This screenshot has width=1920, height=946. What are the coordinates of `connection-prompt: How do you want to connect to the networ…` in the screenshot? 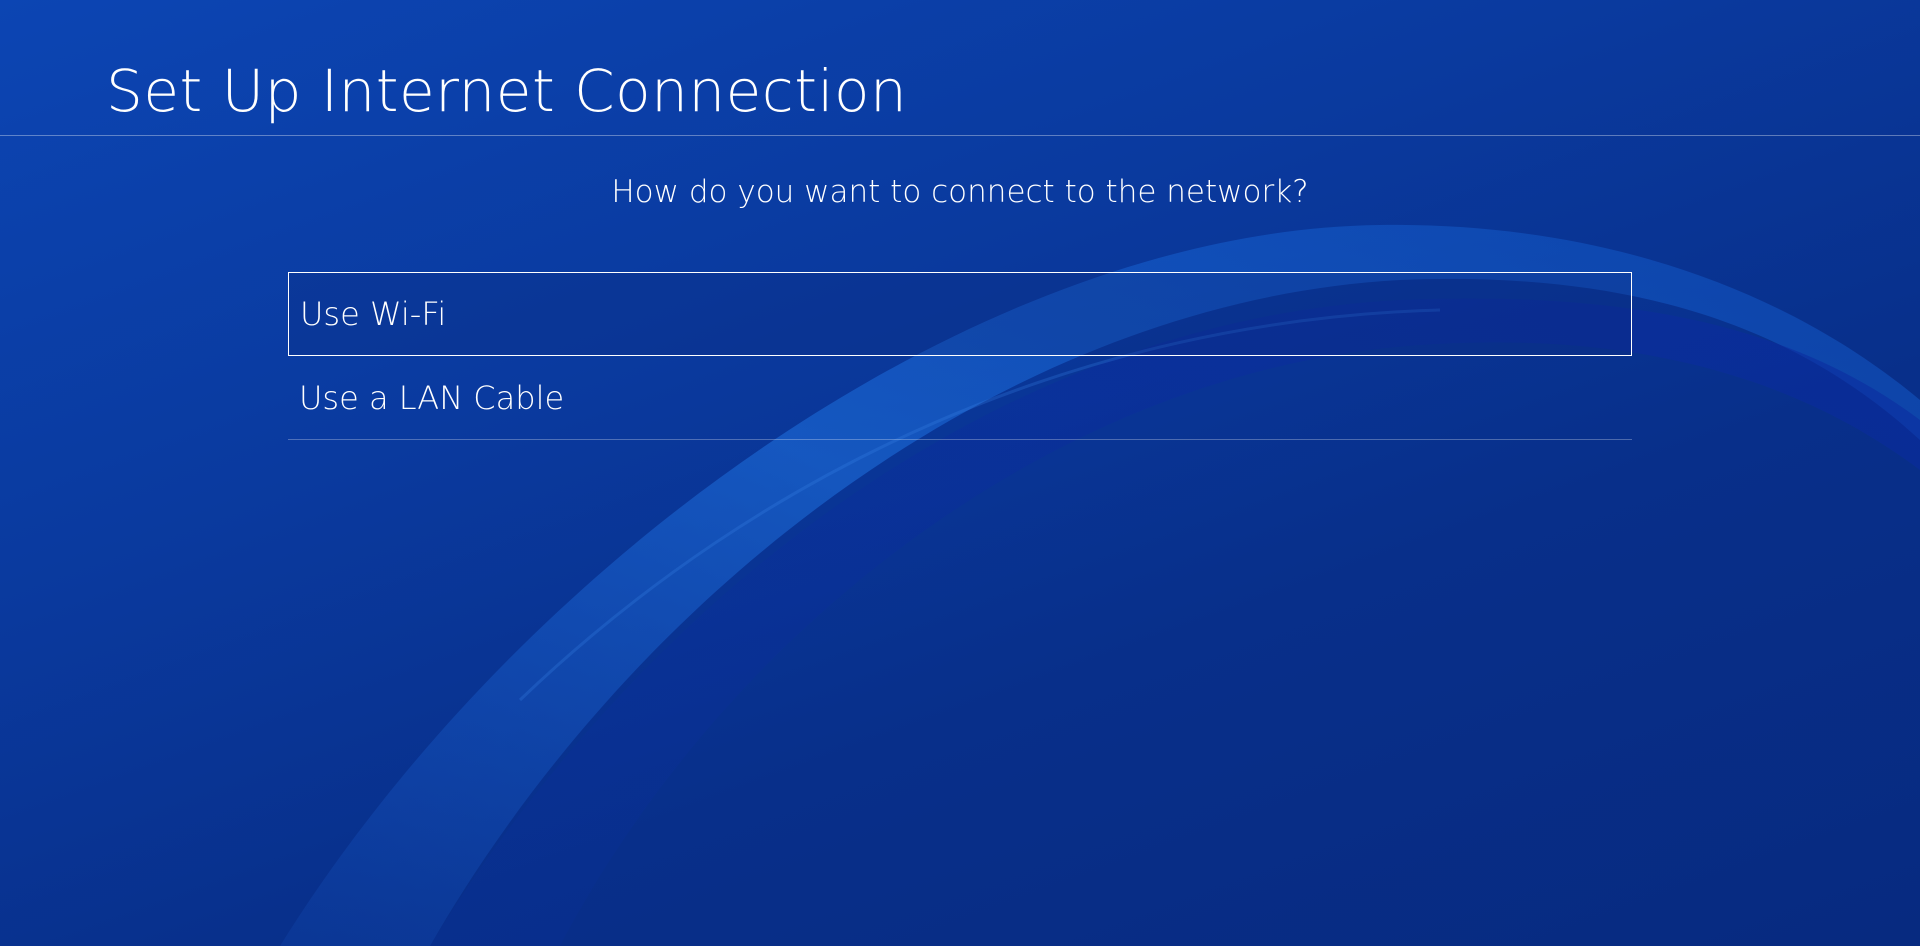 It's located at (960, 192).